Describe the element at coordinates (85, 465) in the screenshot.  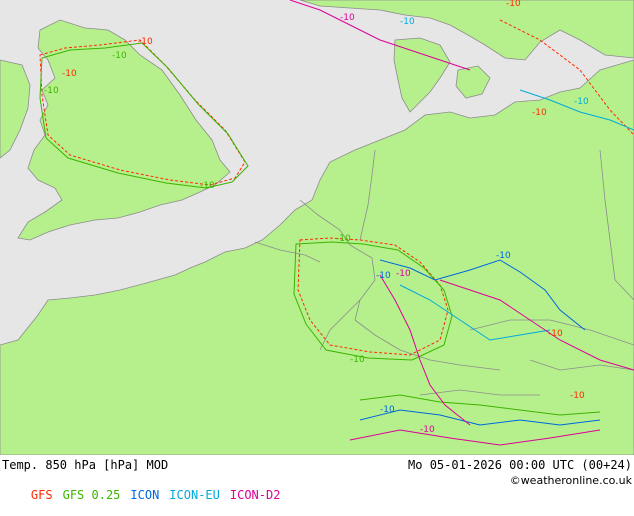
I see `map-title: Temp. 850 hPa [hPa] MOD` at that location.